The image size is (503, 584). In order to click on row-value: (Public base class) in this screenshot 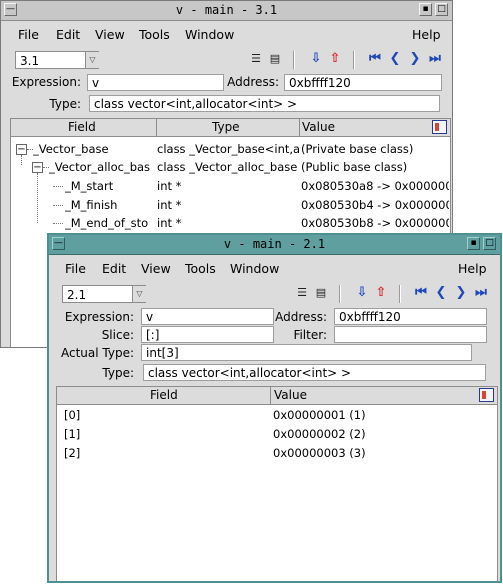, I will do `click(354, 167)`.